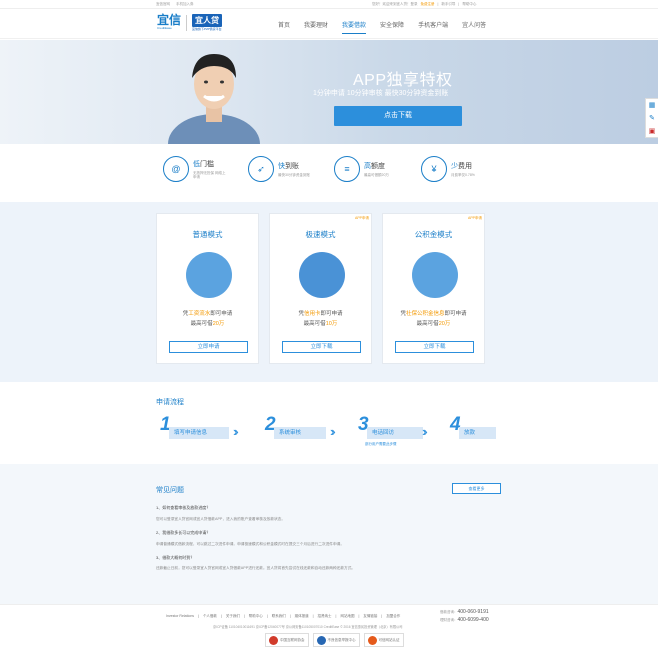  I want to click on edit-icon: ✎, so click(652, 118).